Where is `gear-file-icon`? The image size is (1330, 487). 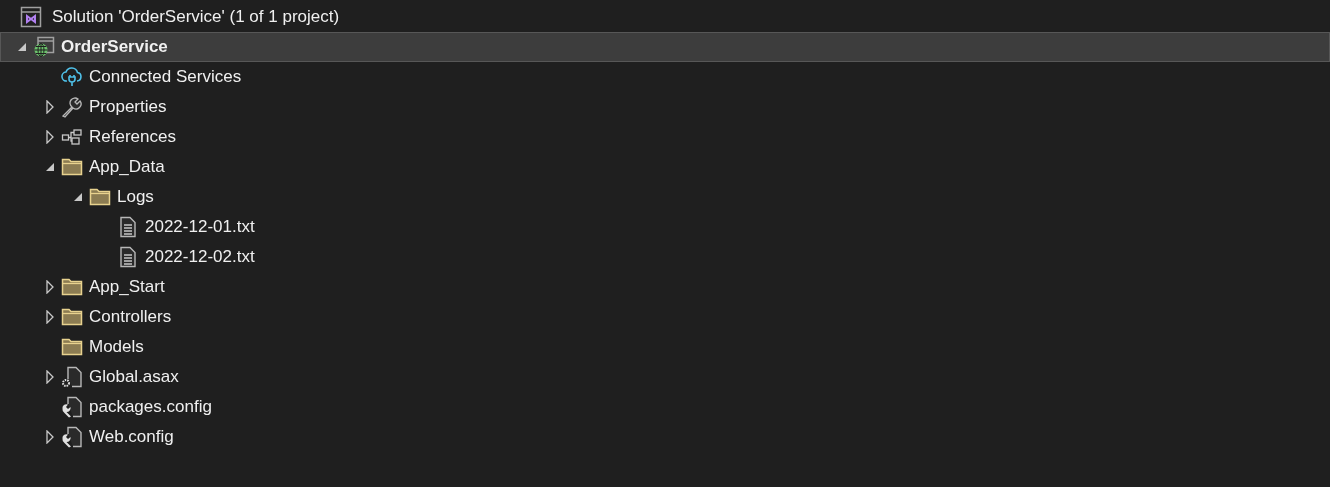
gear-file-icon is located at coordinates (72, 377).